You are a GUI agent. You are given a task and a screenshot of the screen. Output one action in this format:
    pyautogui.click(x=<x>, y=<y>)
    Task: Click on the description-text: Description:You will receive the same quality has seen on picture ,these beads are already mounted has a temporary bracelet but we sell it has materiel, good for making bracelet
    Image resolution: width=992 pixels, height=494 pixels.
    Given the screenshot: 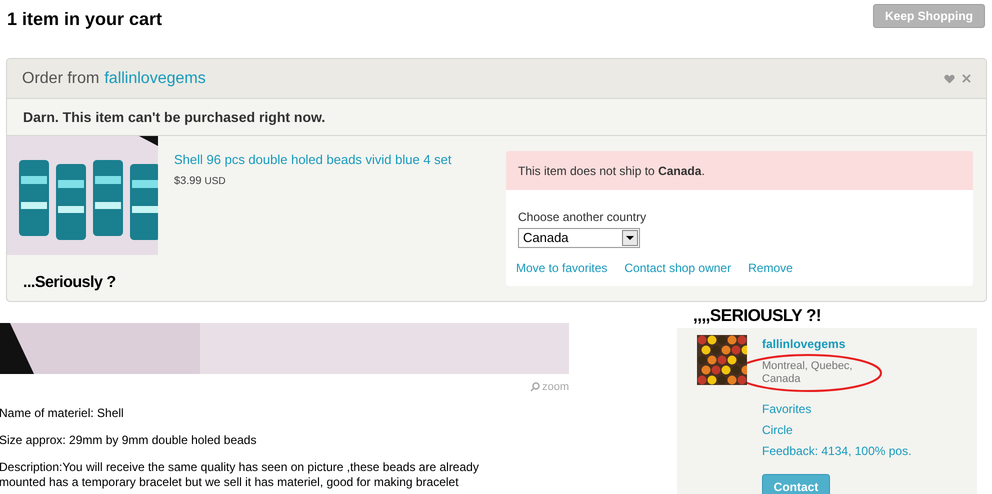 What is the action you would take?
    pyautogui.click(x=240, y=475)
    